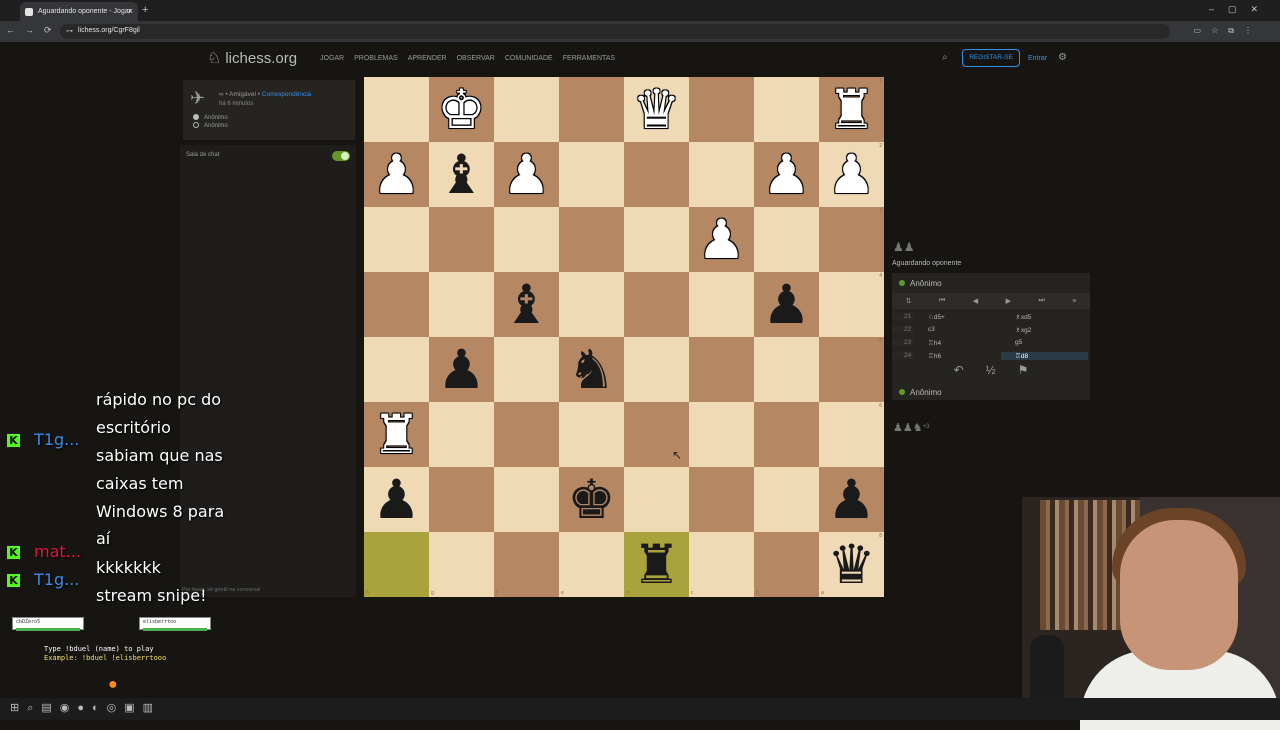 This screenshot has height=730, width=1280. What do you see at coordinates (69, 31) in the screenshot?
I see `site-info-icon: ⊶` at bounding box center [69, 31].